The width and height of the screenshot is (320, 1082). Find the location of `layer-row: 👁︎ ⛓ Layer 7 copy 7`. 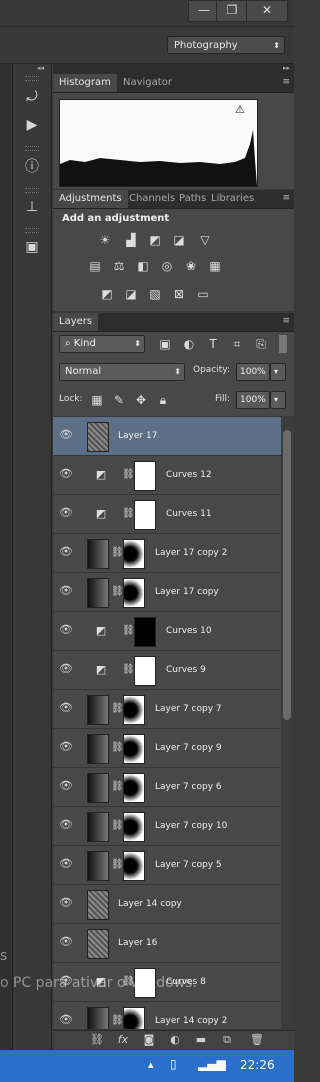

layer-row: 👁︎ ⛓ Layer 7 copy 7 is located at coordinates (167, 709).